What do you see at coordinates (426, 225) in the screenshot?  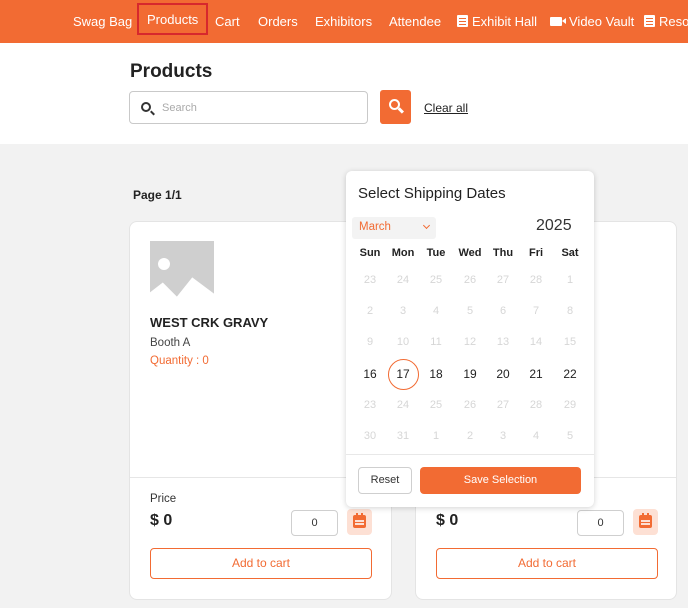 I see `chevron-down-icon` at bounding box center [426, 225].